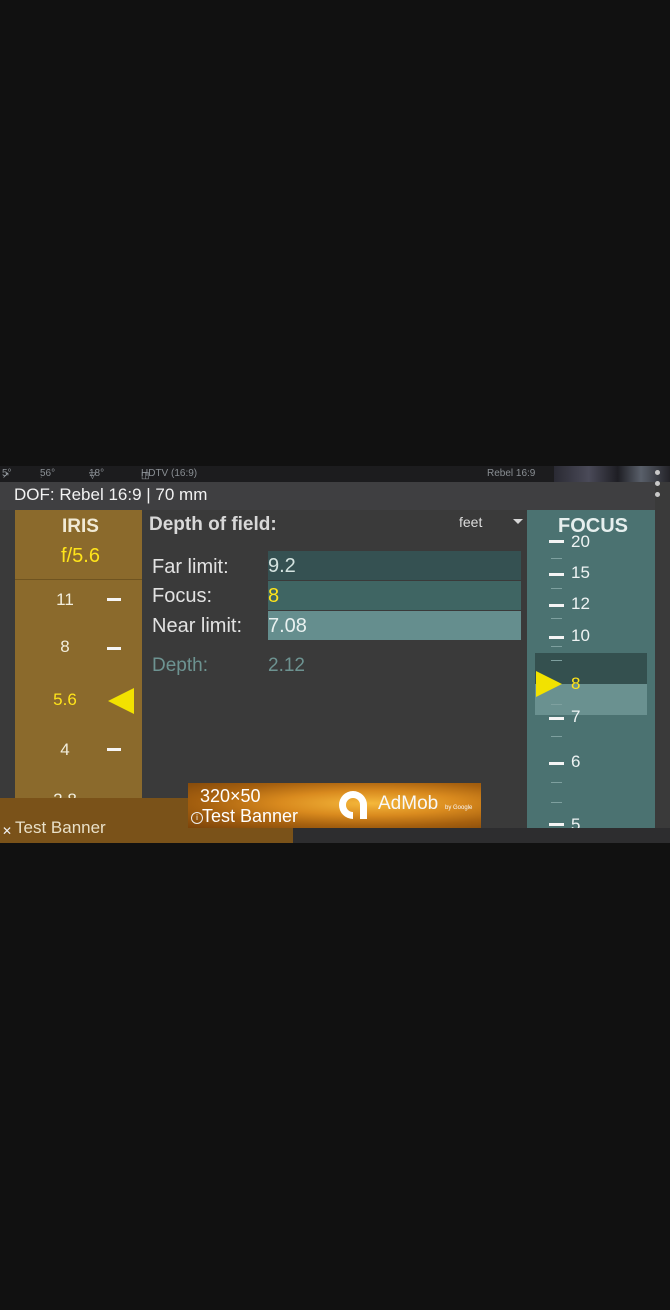 This screenshot has height=1310, width=670. What do you see at coordinates (580, 604) in the screenshot?
I see `focus-mark-12: 12` at bounding box center [580, 604].